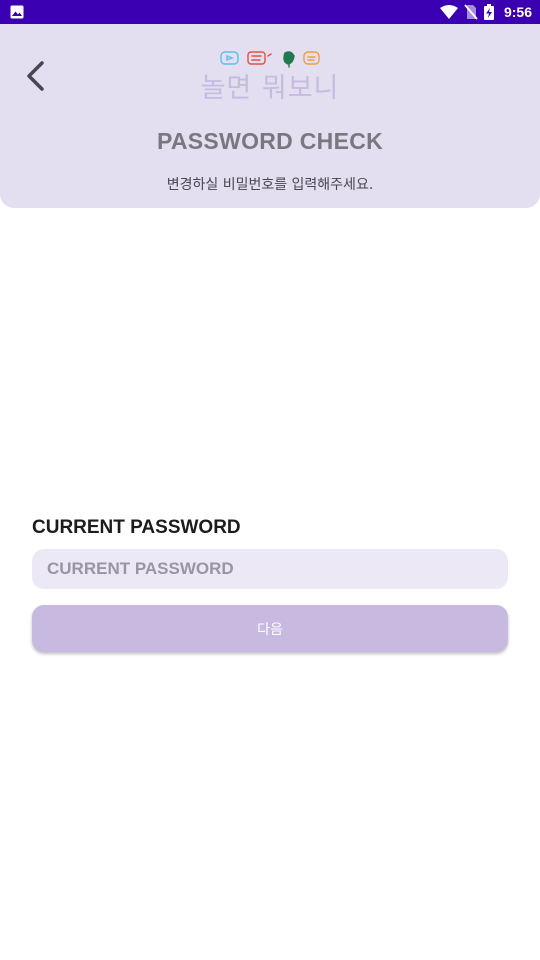 The width and height of the screenshot is (540, 960). Describe the element at coordinates (448, 12) in the screenshot. I see `wifi-icon` at that location.